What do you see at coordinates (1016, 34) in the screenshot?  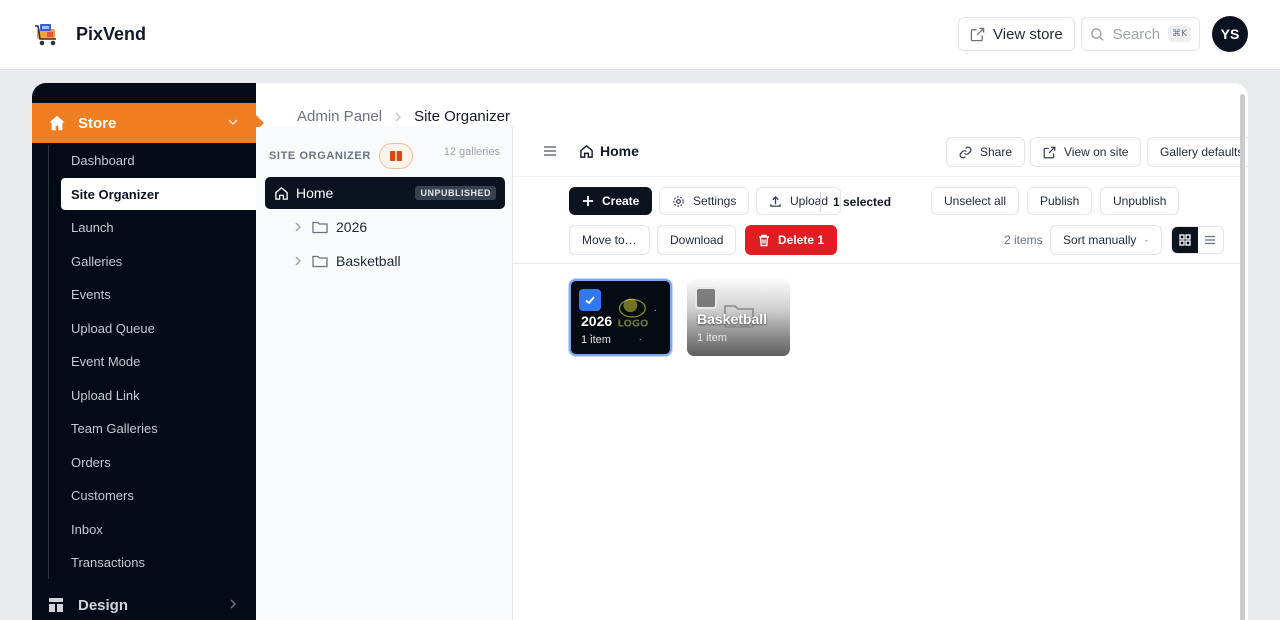 I see `view-store-button: View store` at bounding box center [1016, 34].